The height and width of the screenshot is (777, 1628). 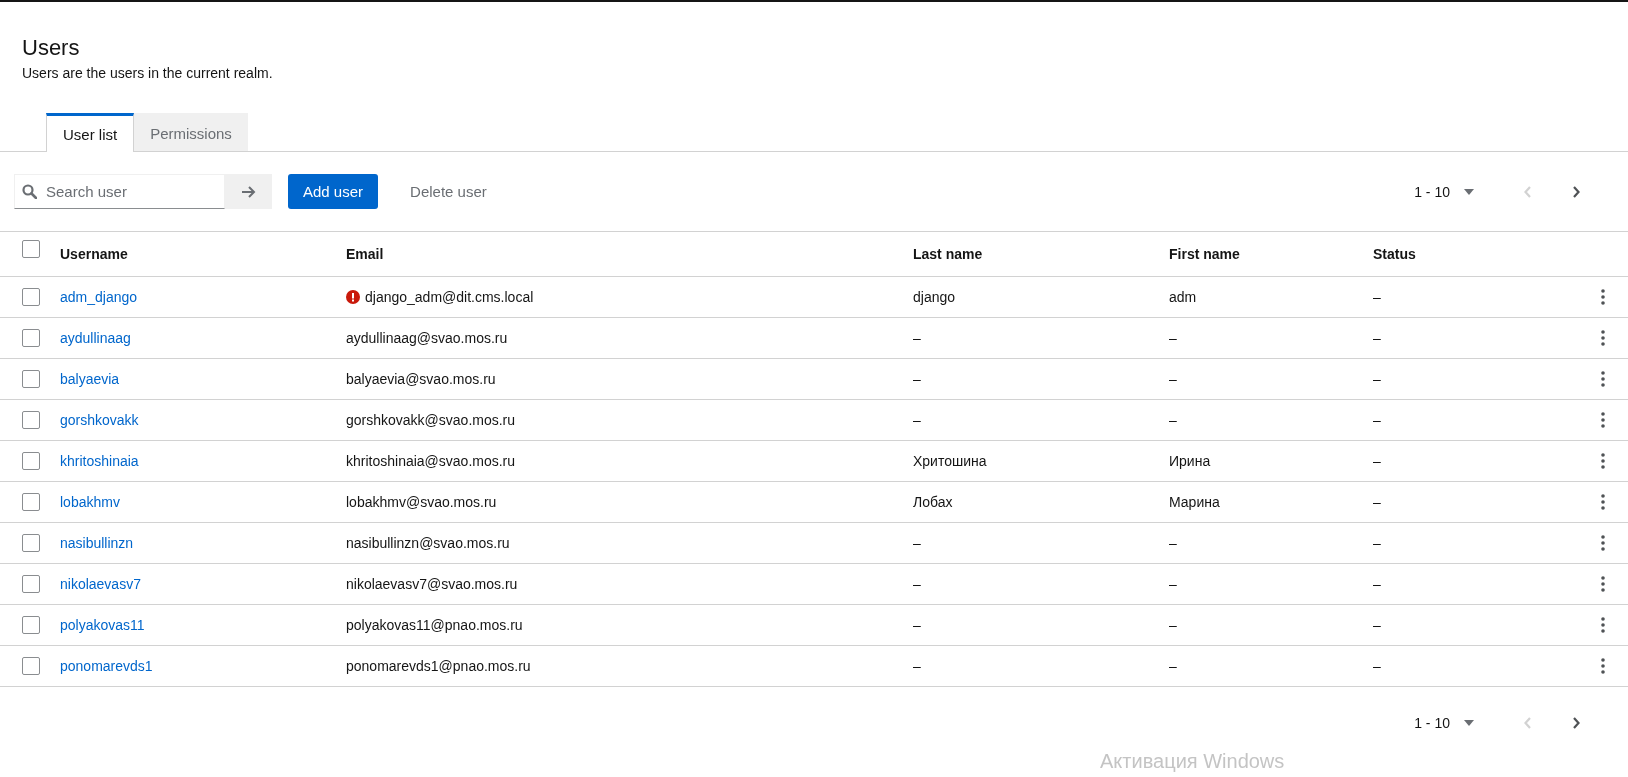 What do you see at coordinates (90, 502) in the screenshot?
I see `username-link: lobakhmv` at bounding box center [90, 502].